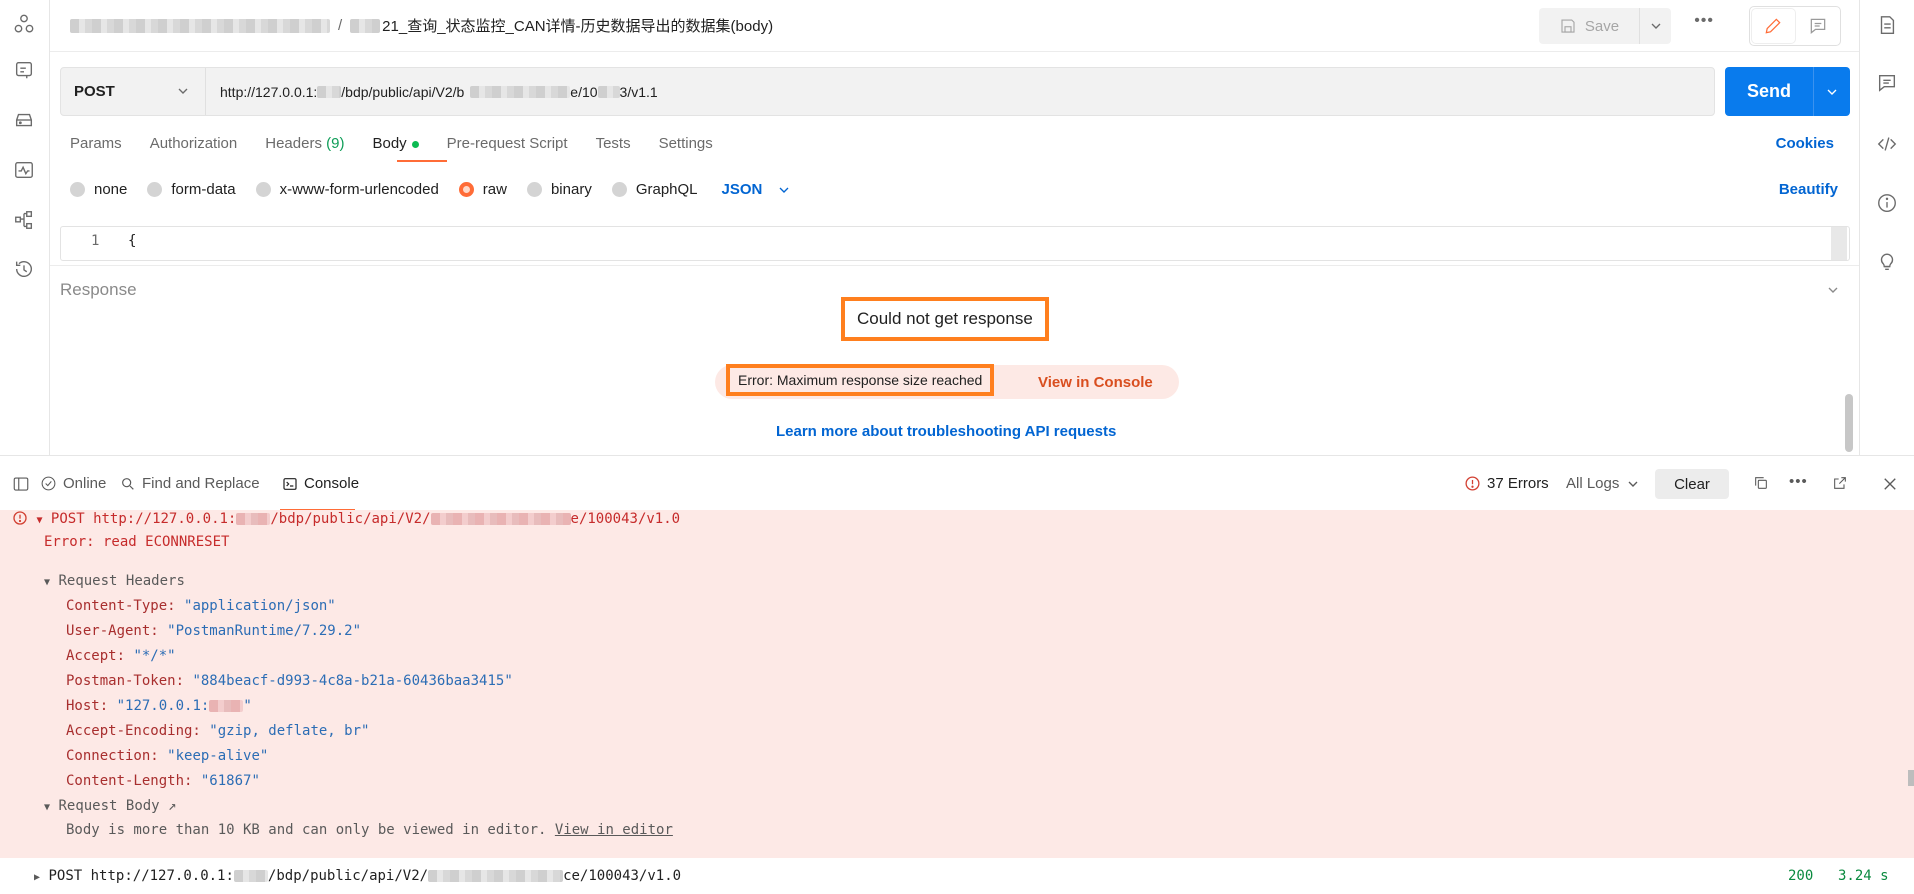 The width and height of the screenshot is (1914, 894). What do you see at coordinates (37, 877) in the screenshot?
I see `expand-triangle-icon: ▶` at bounding box center [37, 877].